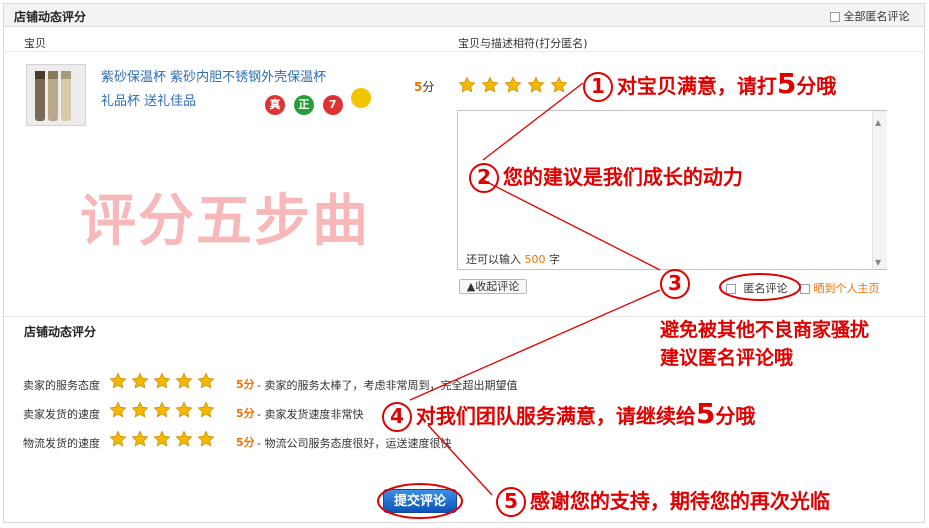 This screenshot has width=929, height=528. What do you see at coordinates (428, 87) in the screenshot?
I see `product-score-unit: 分` at bounding box center [428, 87].